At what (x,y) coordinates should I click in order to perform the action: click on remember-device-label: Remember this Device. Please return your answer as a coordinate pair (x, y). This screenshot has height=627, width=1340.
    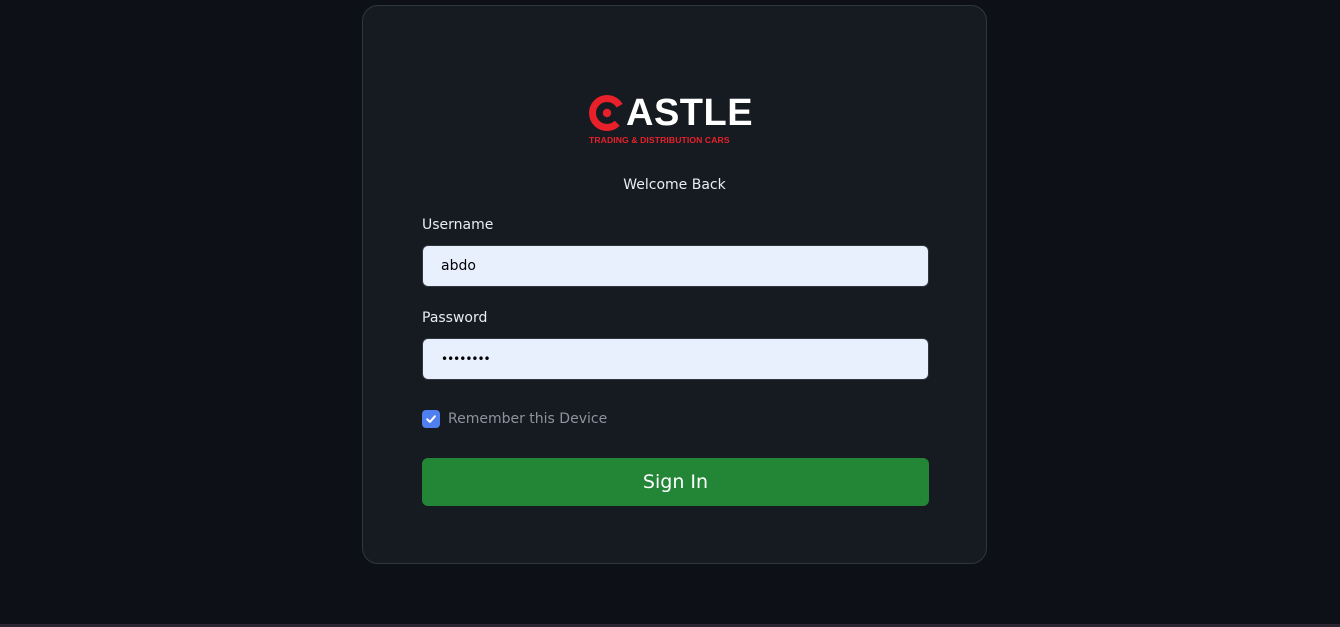
    Looking at the image, I should click on (528, 419).